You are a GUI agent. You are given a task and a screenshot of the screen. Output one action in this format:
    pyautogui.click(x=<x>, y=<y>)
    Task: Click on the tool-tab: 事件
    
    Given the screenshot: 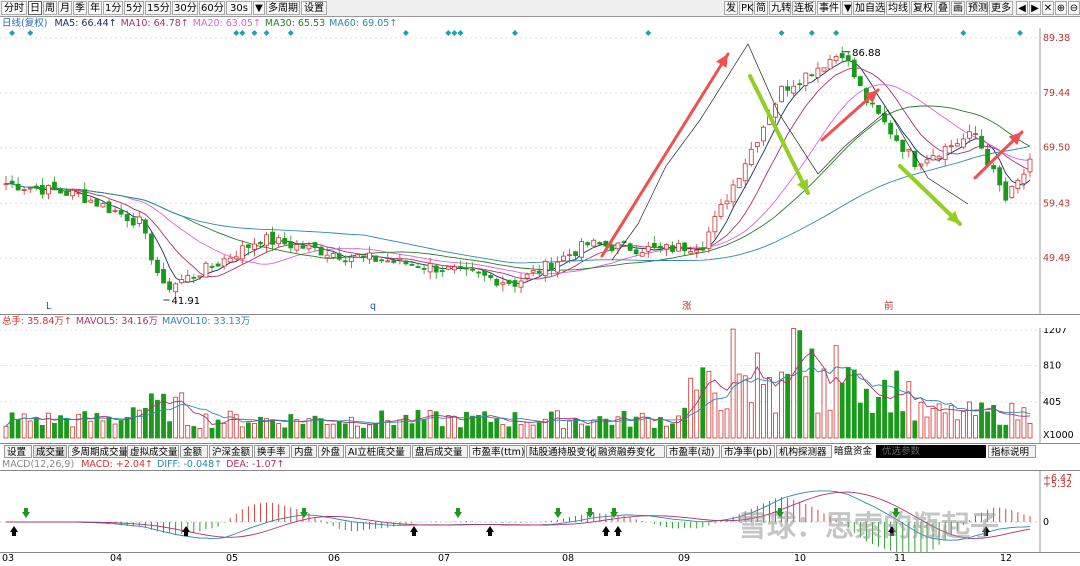 What is the action you would take?
    pyautogui.click(x=829, y=8)
    